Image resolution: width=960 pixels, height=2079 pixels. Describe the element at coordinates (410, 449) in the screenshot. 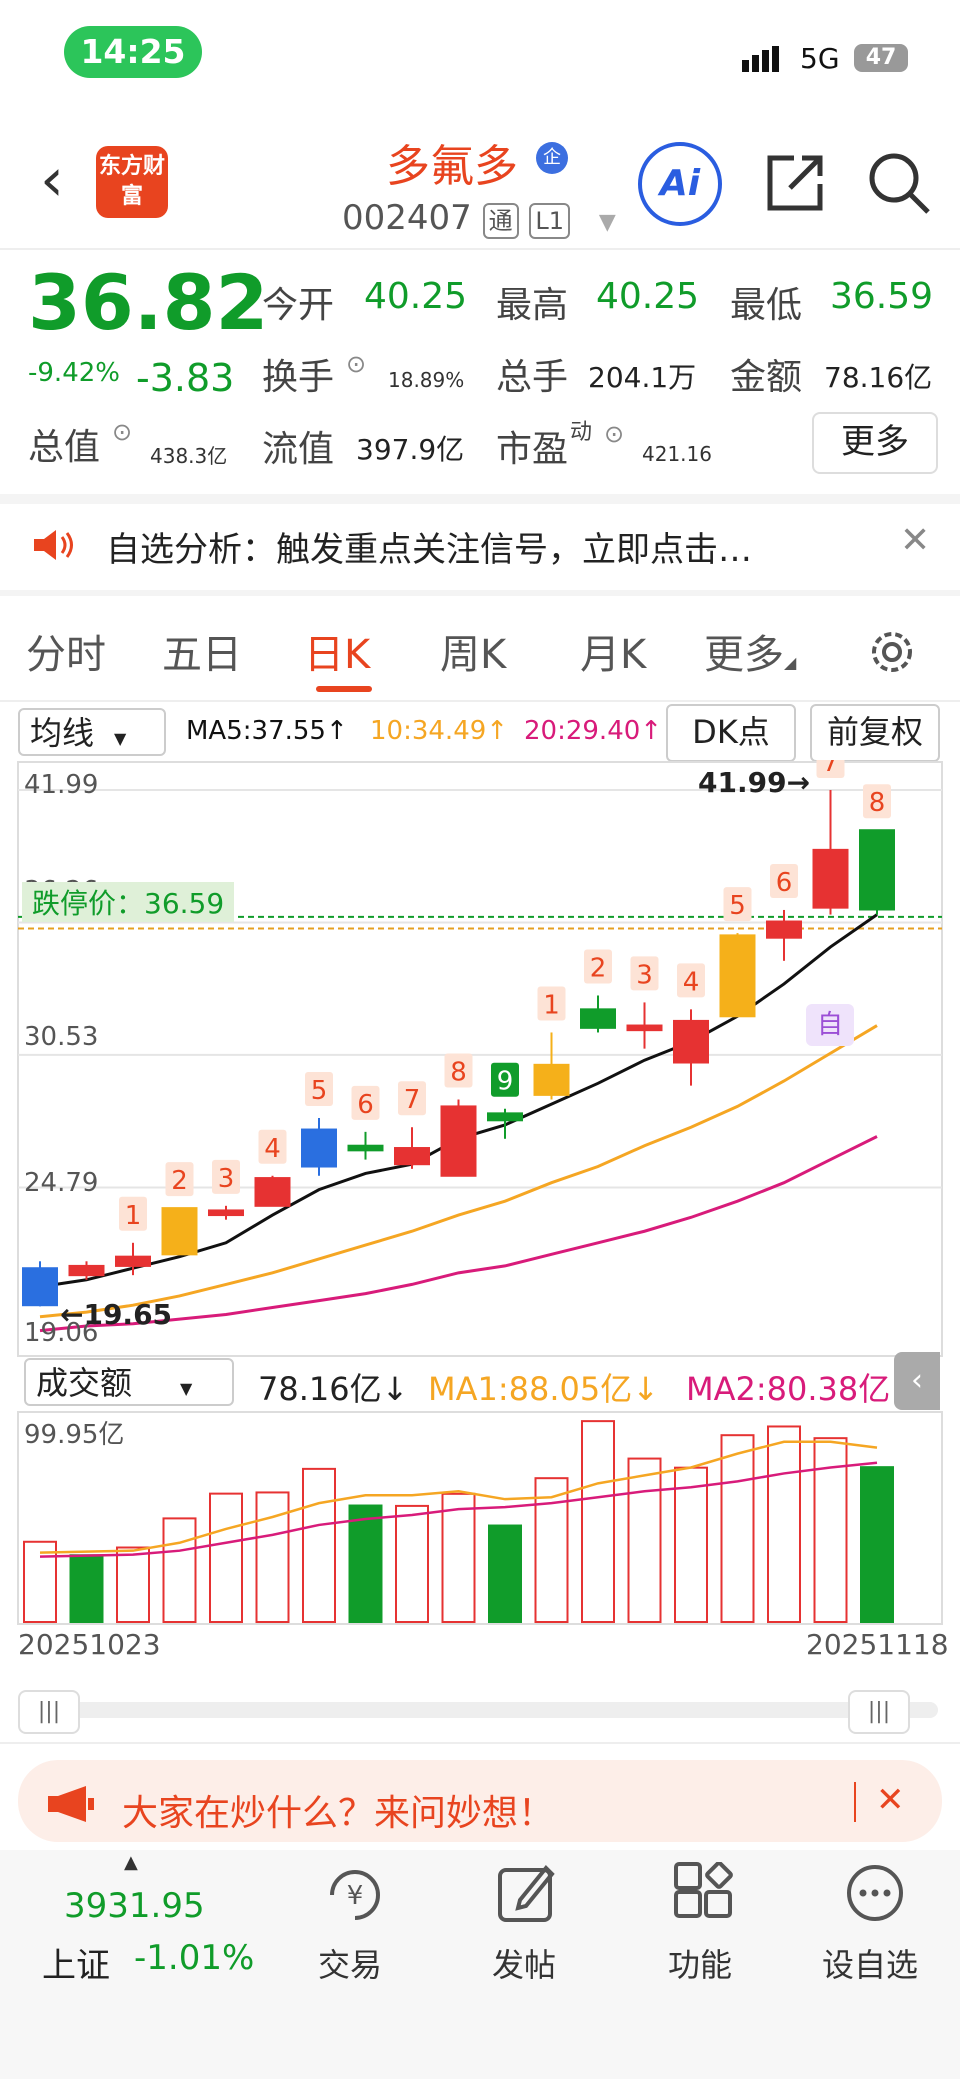

I see `float-value: 397.9亿` at that location.